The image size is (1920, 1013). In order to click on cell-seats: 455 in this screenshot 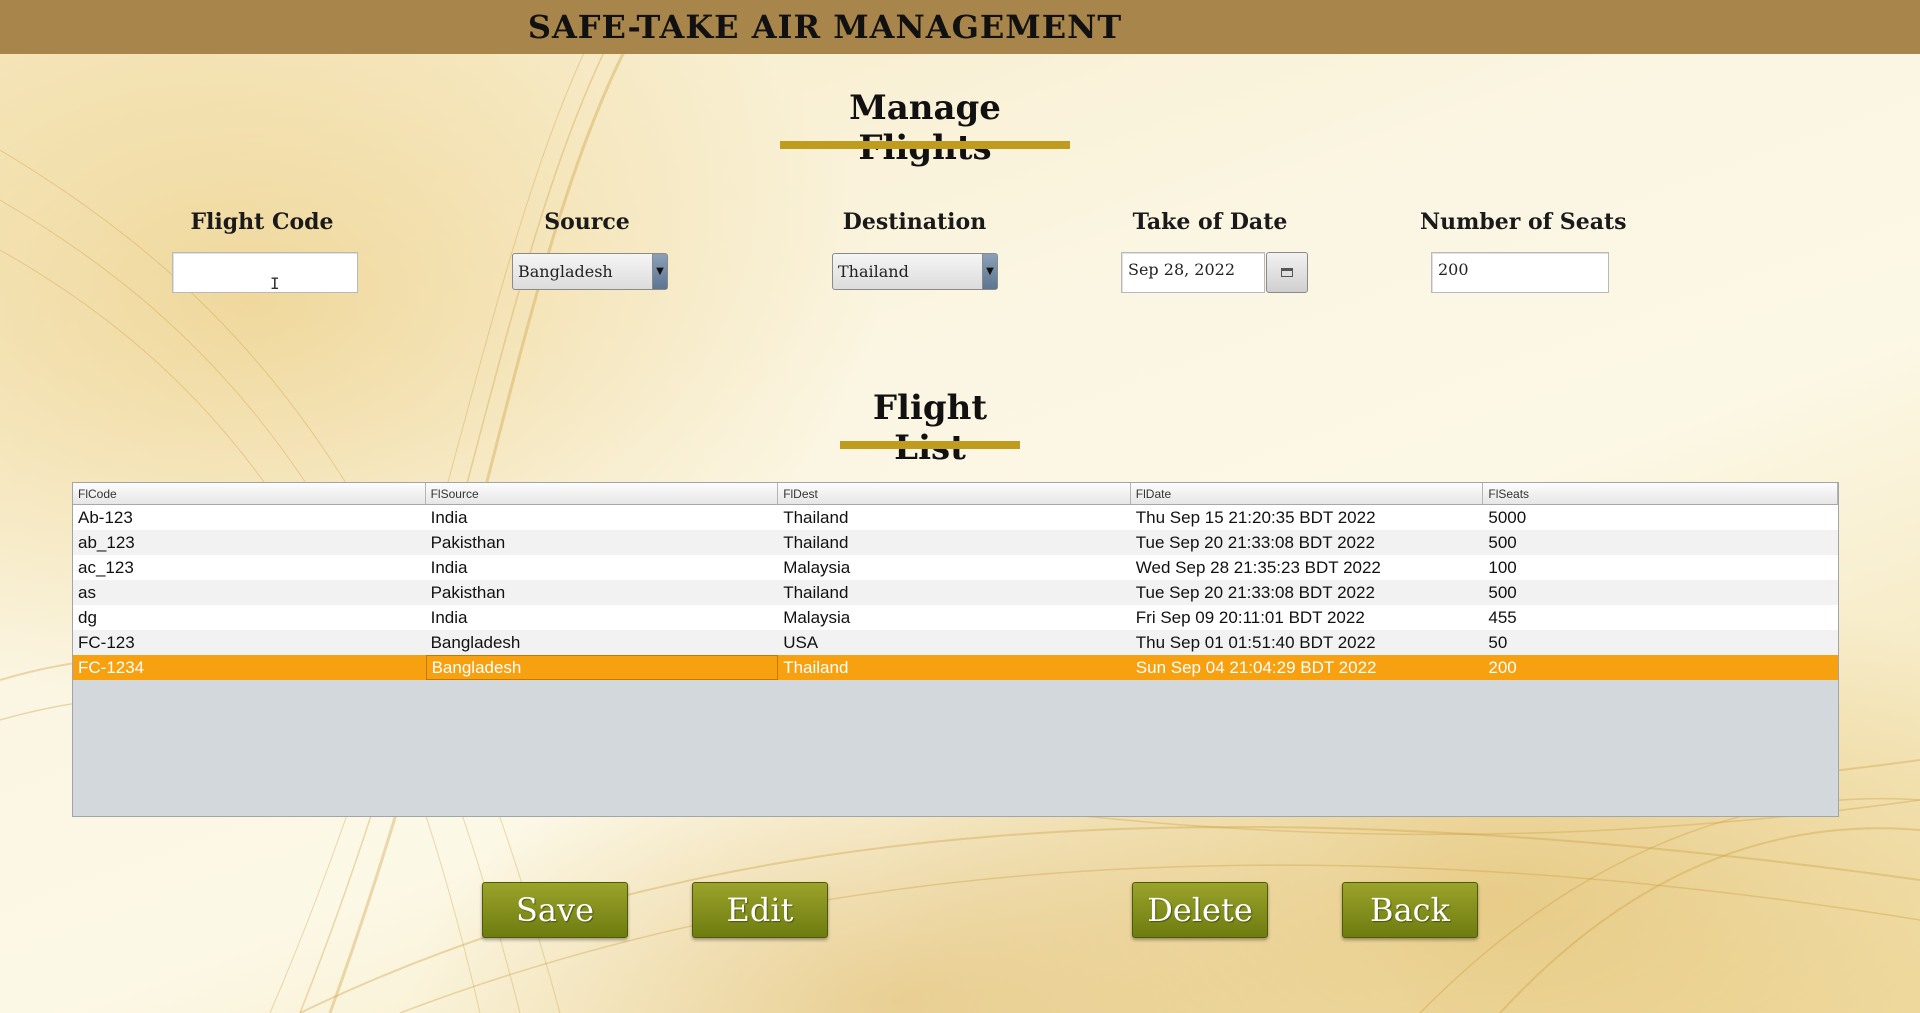, I will do `click(1502, 617)`.